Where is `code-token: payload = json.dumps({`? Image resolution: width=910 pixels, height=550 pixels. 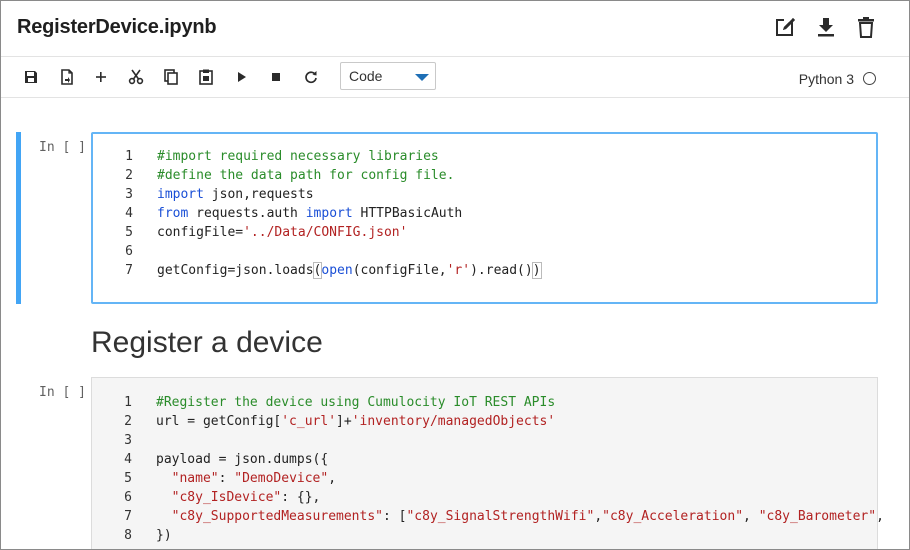 code-token: payload = json.dumps({ is located at coordinates (242, 459).